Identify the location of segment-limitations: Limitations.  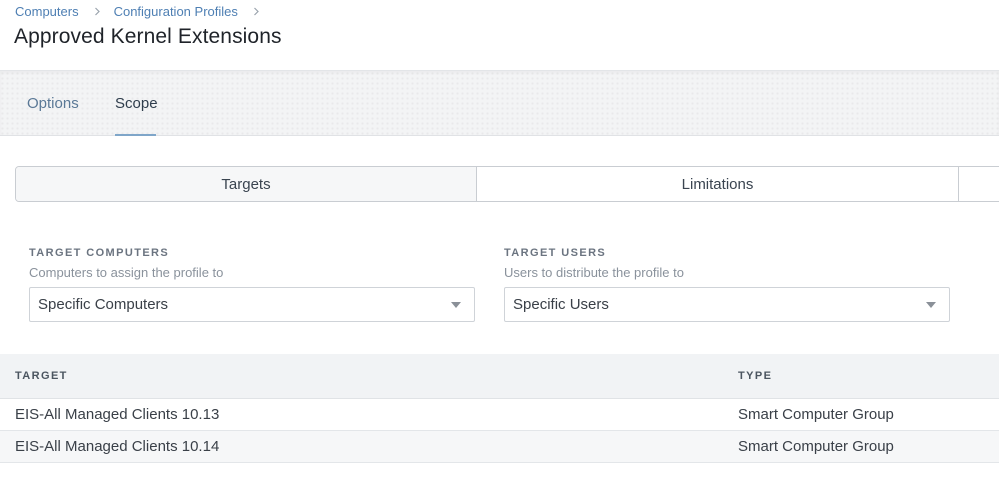
(718, 184).